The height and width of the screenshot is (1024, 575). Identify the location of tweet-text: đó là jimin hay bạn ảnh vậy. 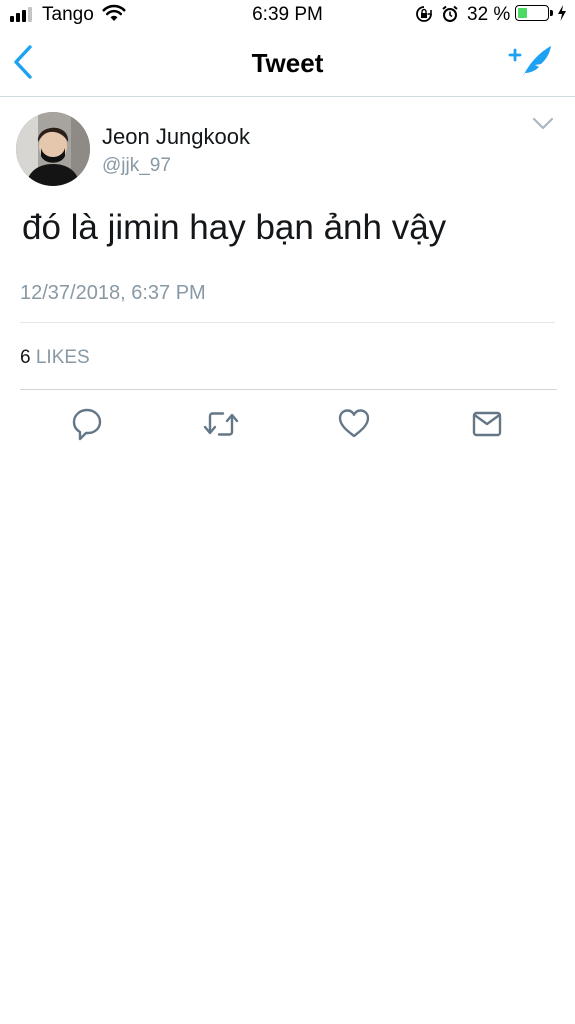
(234, 227).